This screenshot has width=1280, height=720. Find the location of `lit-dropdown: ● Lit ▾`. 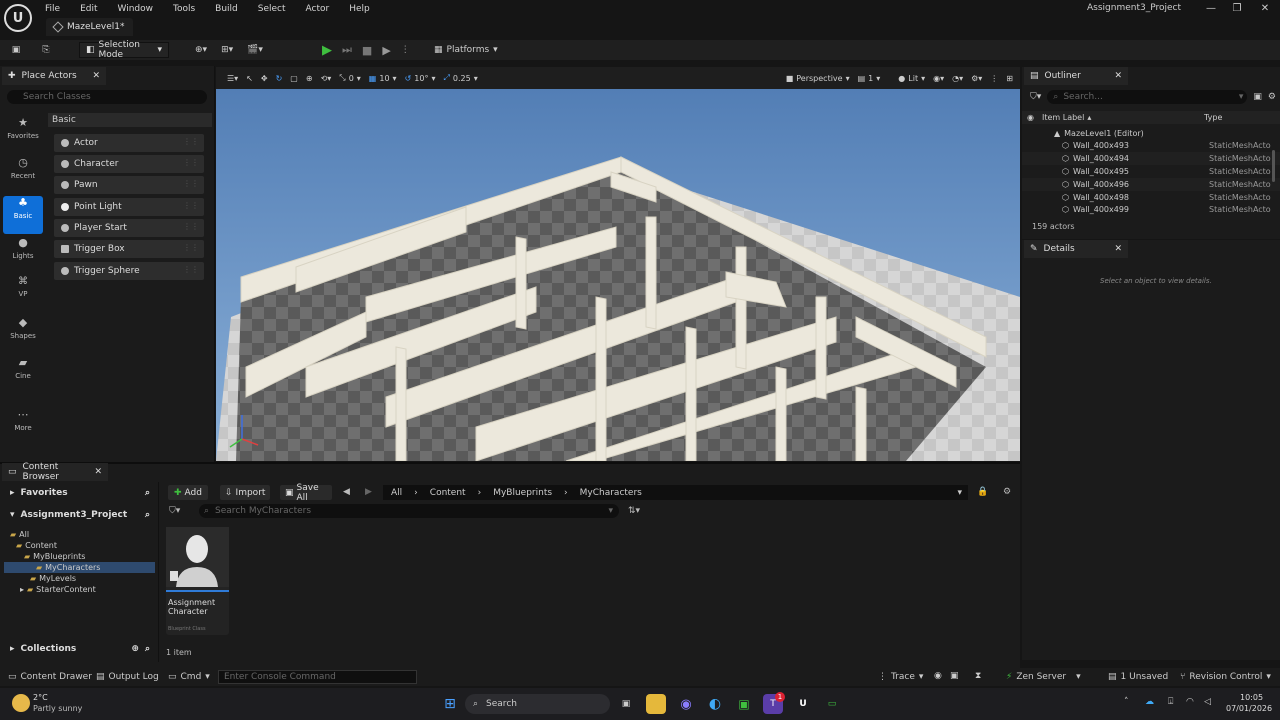

lit-dropdown: ● Lit ▾ is located at coordinates (911, 78).